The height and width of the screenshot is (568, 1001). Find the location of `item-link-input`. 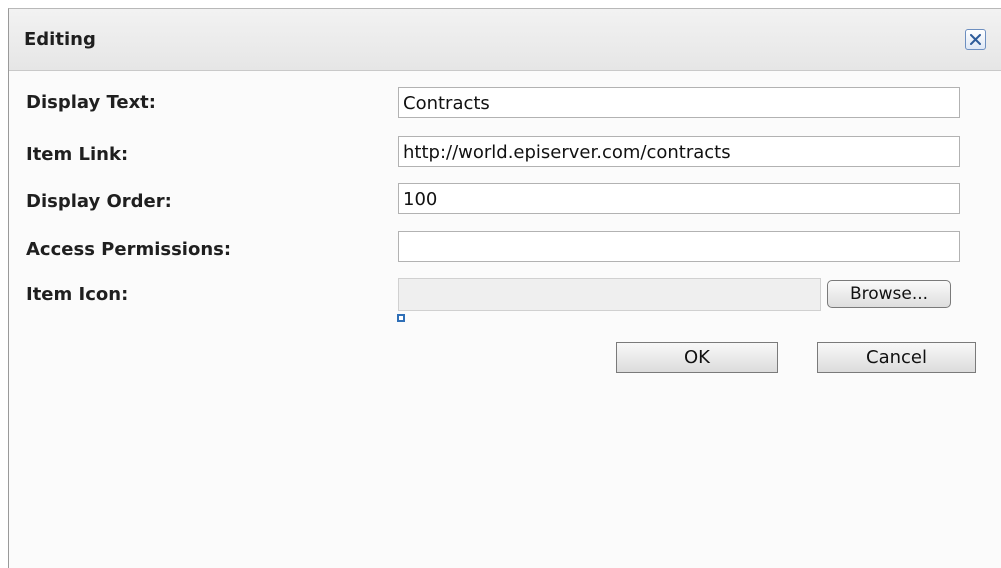

item-link-input is located at coordinates (679, 151).